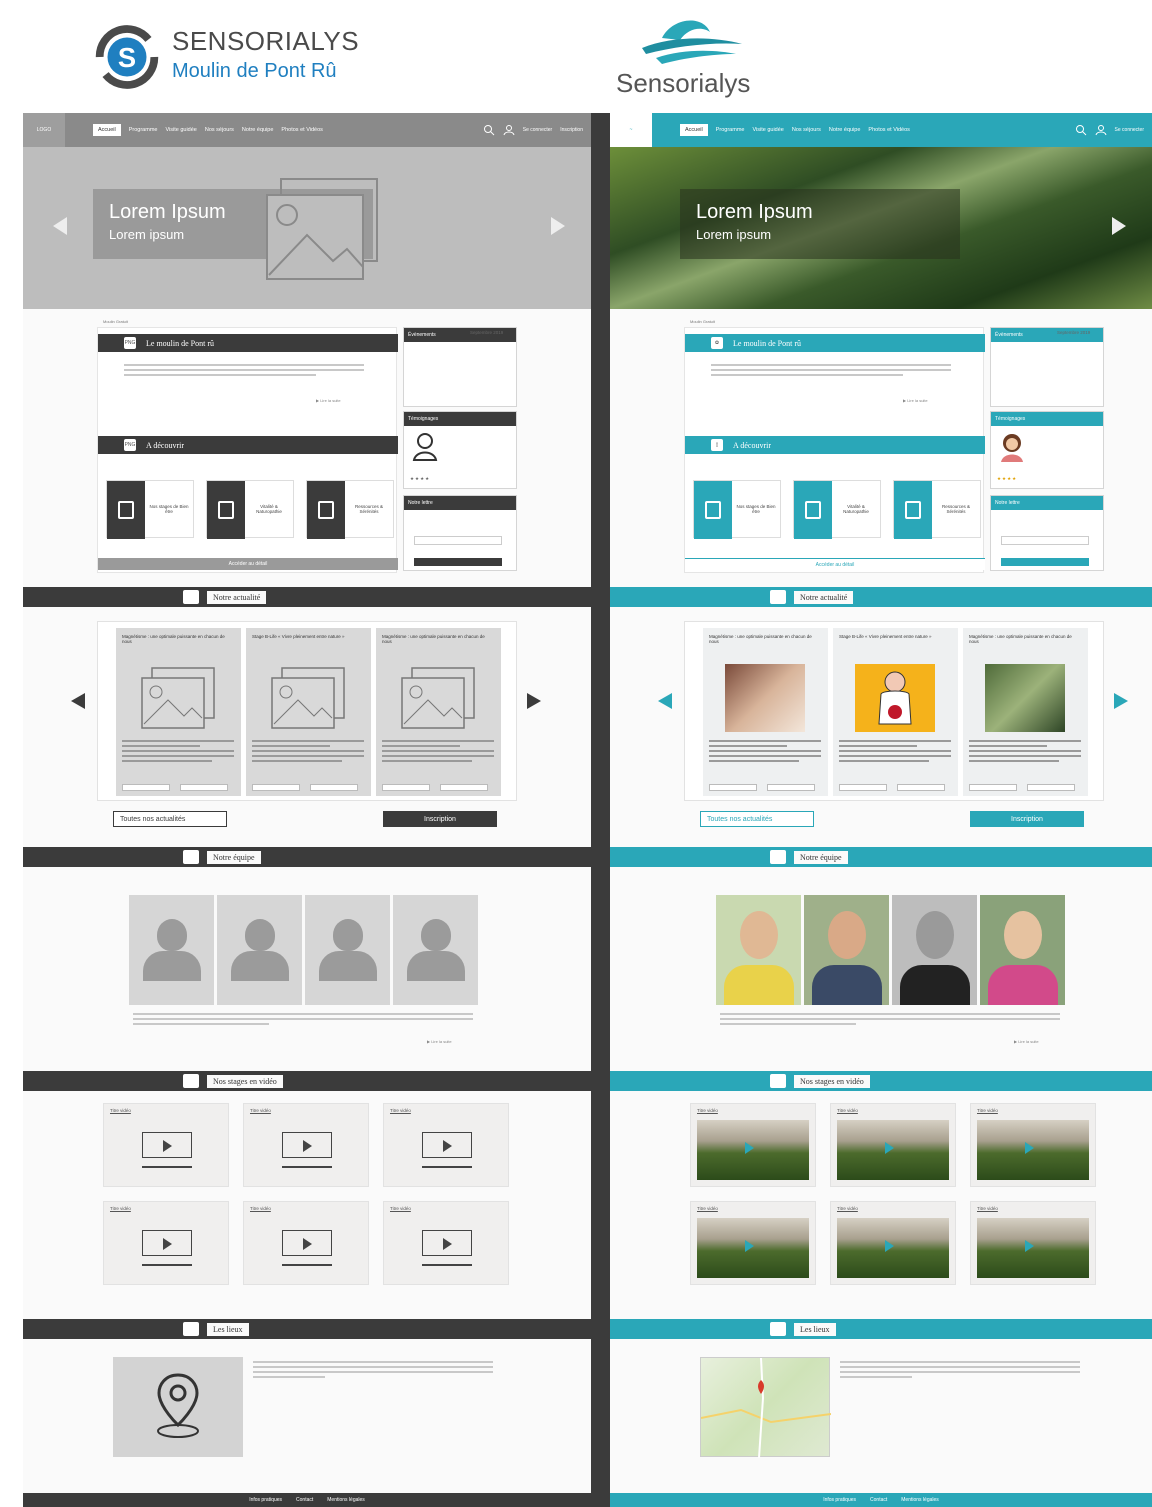  I want to click on nav-logo: ~, so click(631, 130).